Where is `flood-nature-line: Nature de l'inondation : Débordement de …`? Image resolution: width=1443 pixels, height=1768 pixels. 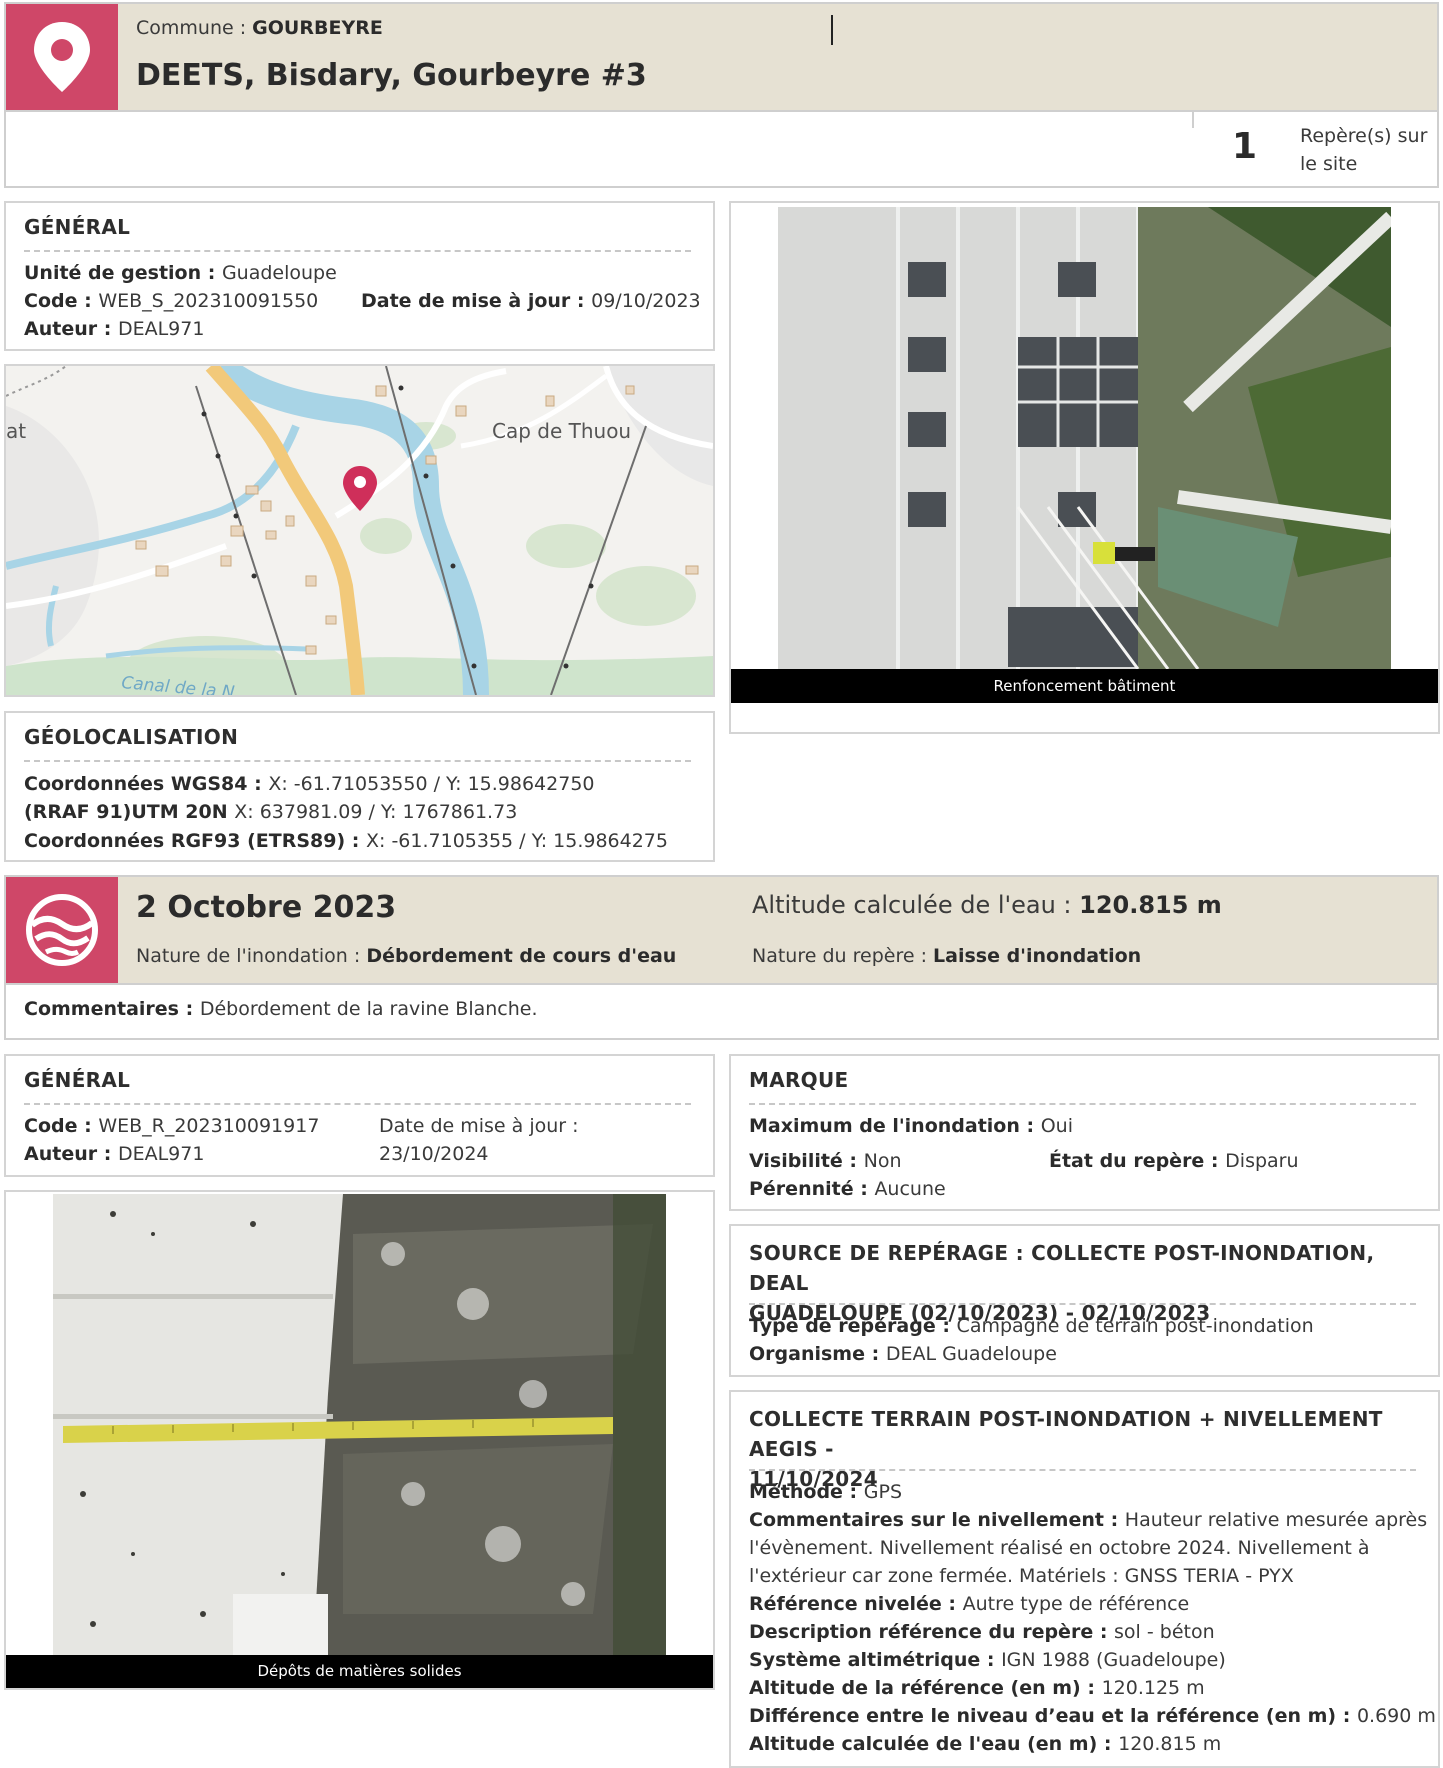 flood-nature-line: Nature de l'inondation : Débordement de … is located at coordinates (406, 956).